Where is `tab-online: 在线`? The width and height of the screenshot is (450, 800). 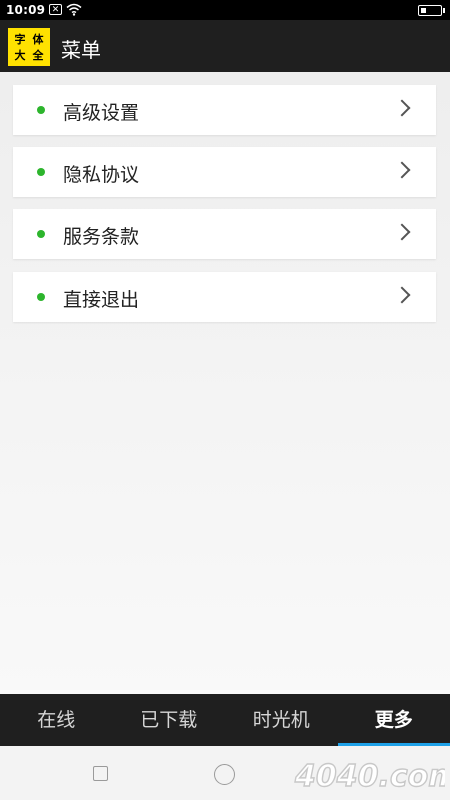 tab-online: 在线 is located at coordinates (56, 720).